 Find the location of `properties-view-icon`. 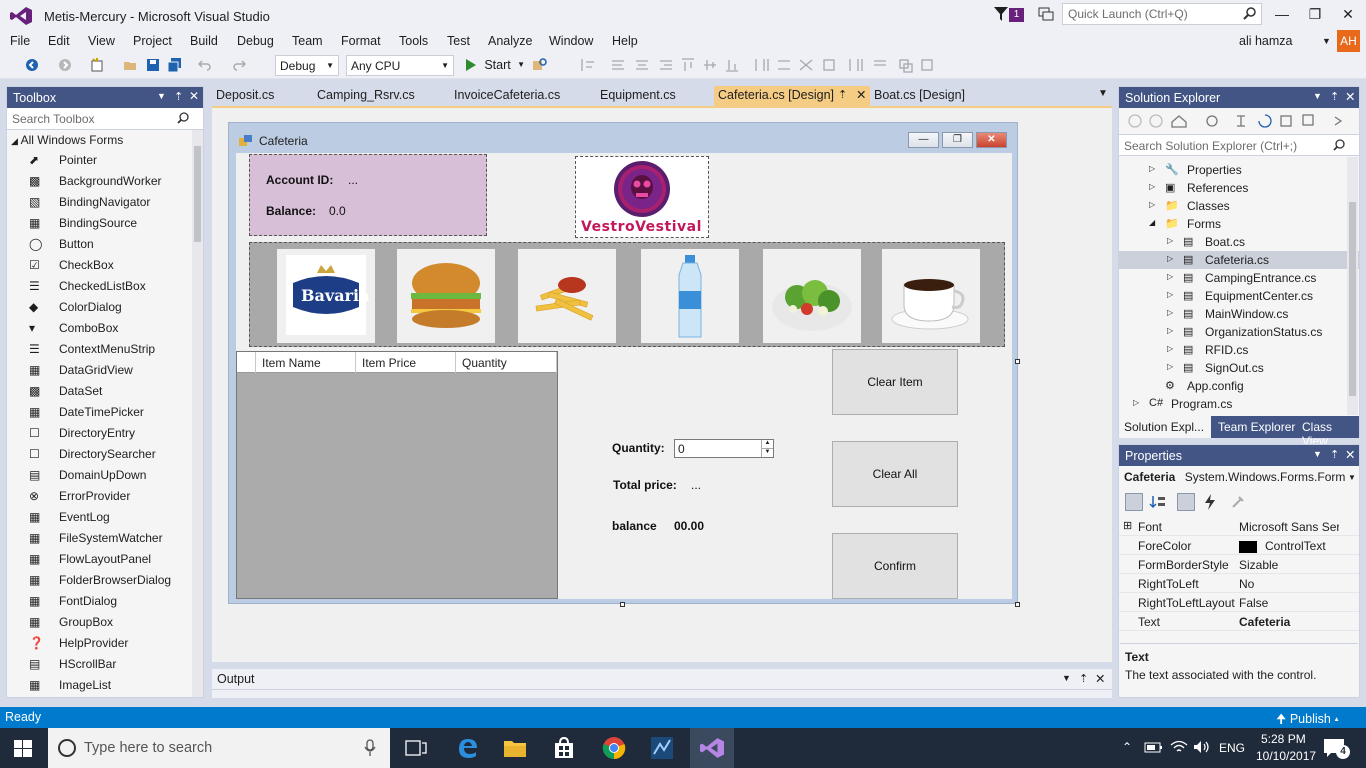

properties-view-icon is located at coordinates (1186, 502).